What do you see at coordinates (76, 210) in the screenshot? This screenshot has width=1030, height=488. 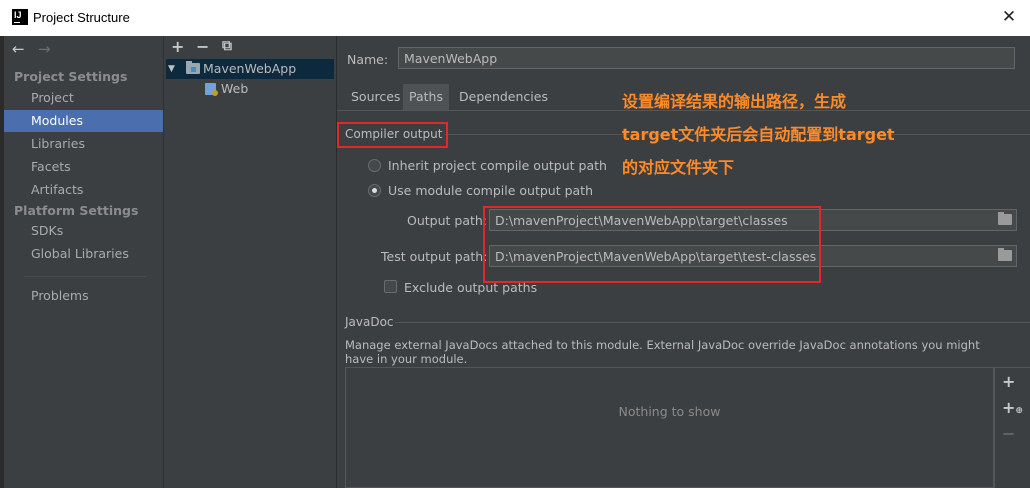 I see `platform-settings-header: Platform Settings` at bounding box center [76, 210].